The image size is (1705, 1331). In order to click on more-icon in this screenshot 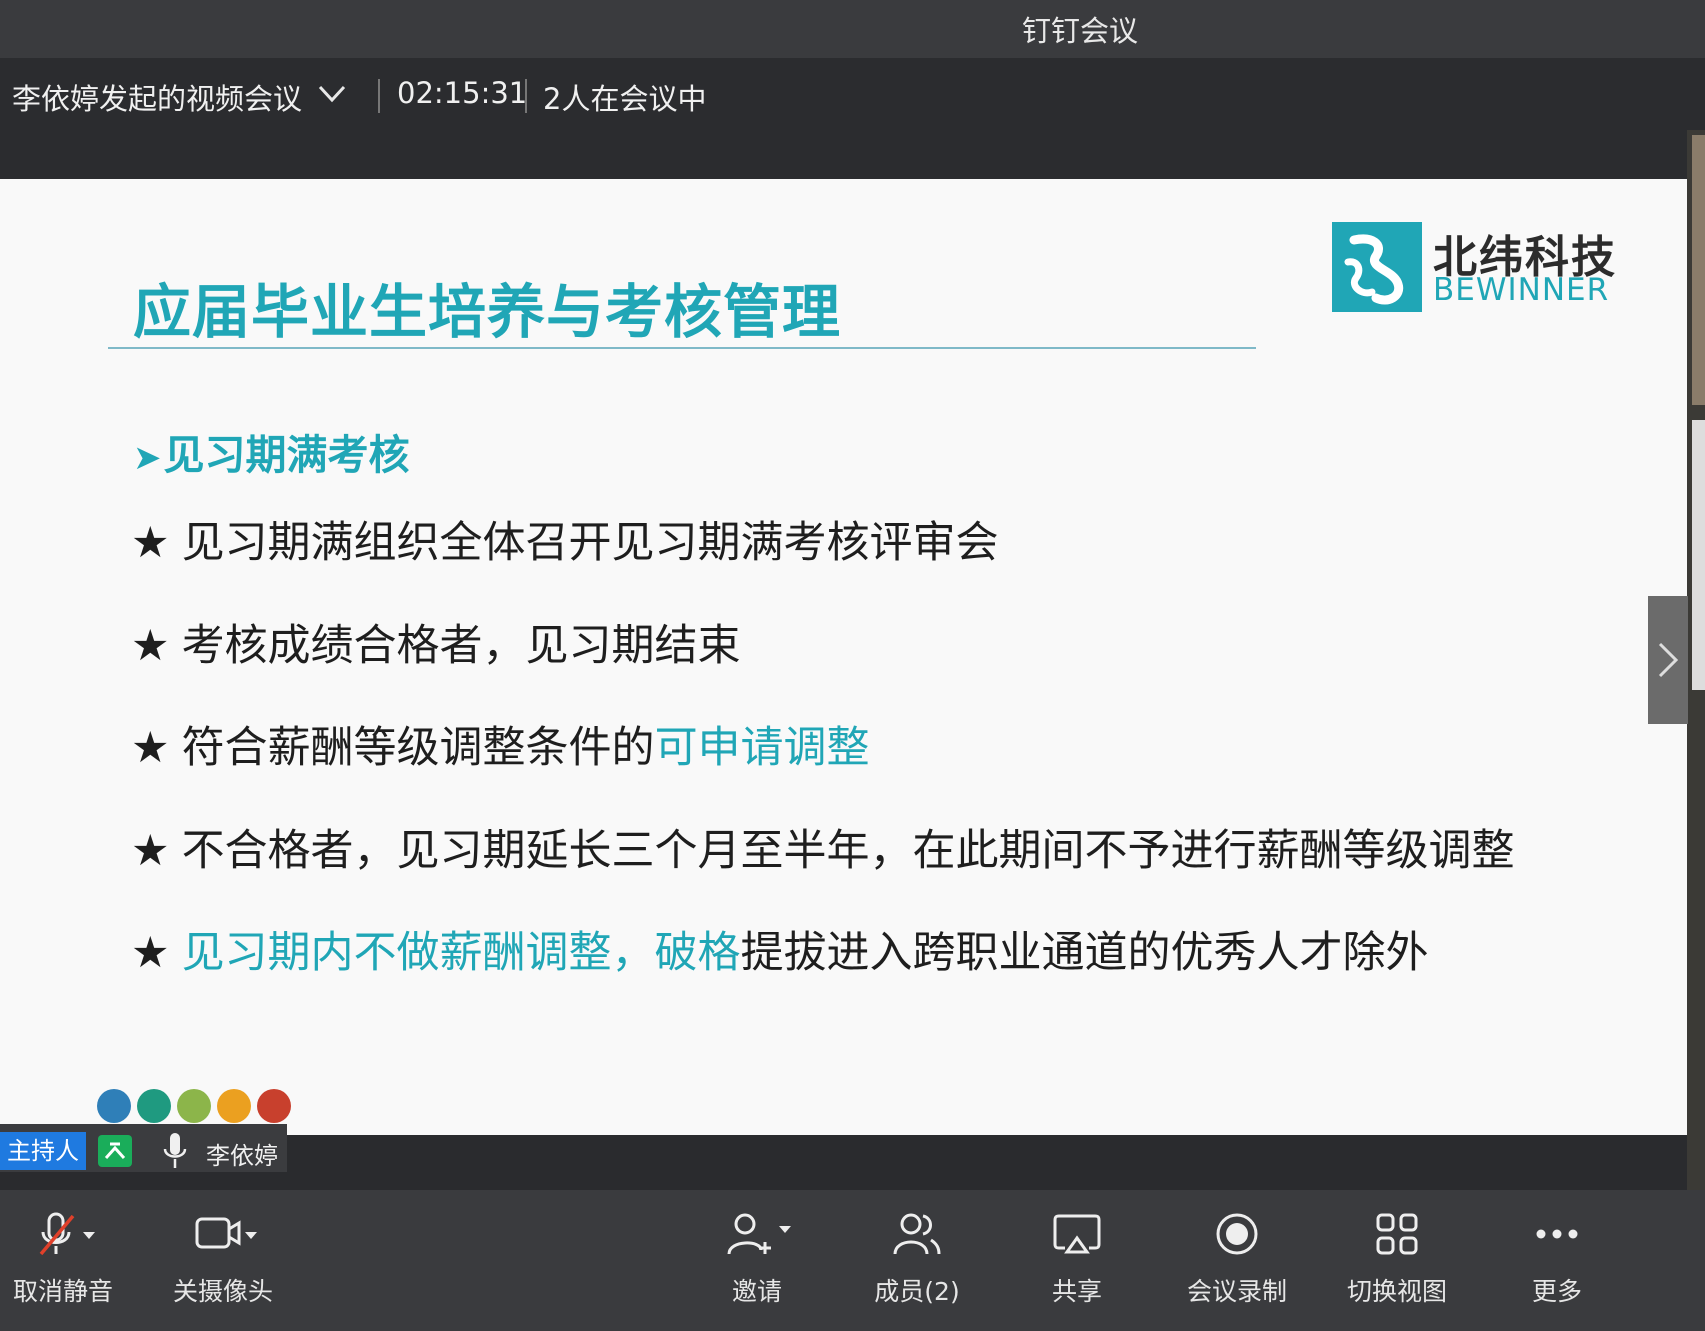, I will do `click(1557, 1234)`.